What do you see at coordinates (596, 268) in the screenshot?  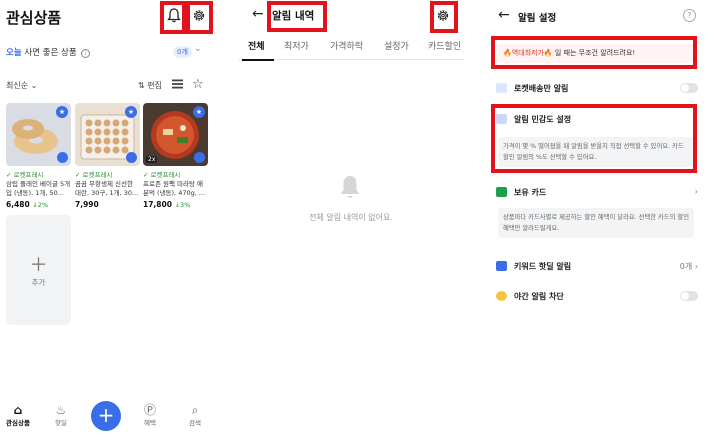 I see `keyword-hotdeal-row: 키워드 핫딜 알림 0개 ›` at bounding box center [596, 268].